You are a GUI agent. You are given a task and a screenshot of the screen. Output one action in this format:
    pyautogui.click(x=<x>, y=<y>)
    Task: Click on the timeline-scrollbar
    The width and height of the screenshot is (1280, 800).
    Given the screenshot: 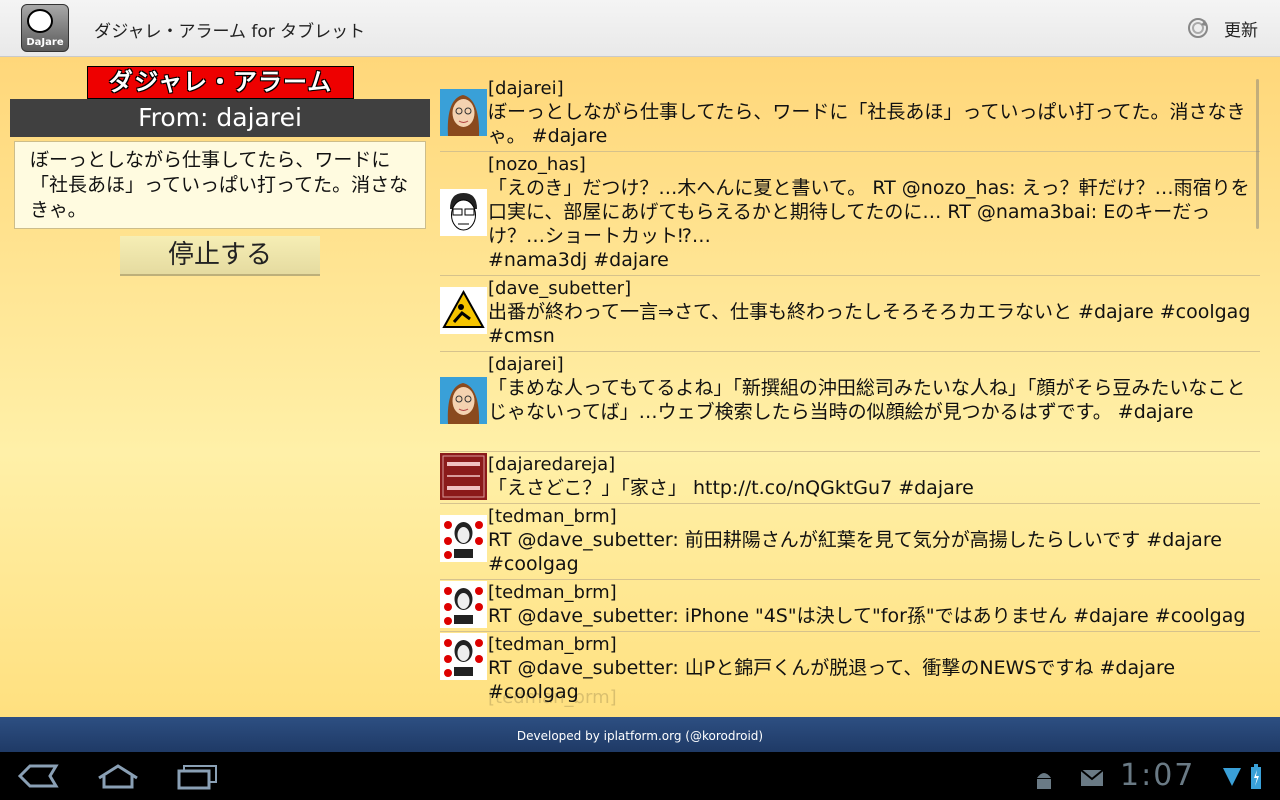 What is the action you would take?
    pyautogui.click(x=1257, y=154)
    